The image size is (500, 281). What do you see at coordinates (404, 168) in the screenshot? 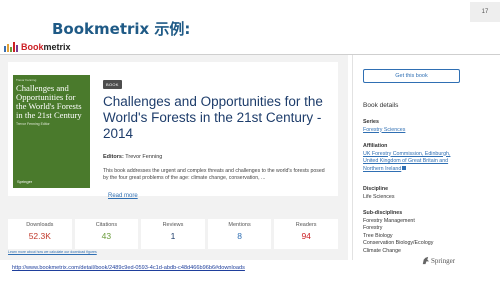
I see `external-link-icon` at bounding box center [404, 168].